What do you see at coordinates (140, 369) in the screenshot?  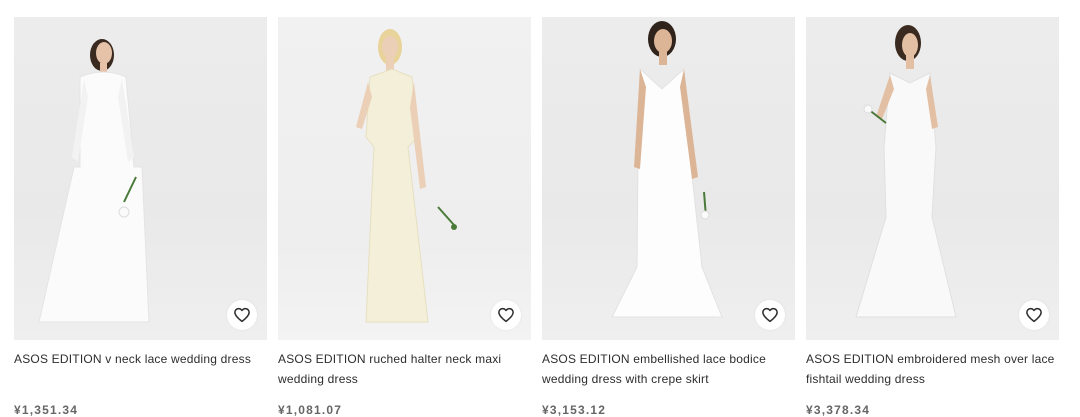 I see `product-title: ASOS EDITION v neck lace wedding dress` at bounding box center [140, 369].